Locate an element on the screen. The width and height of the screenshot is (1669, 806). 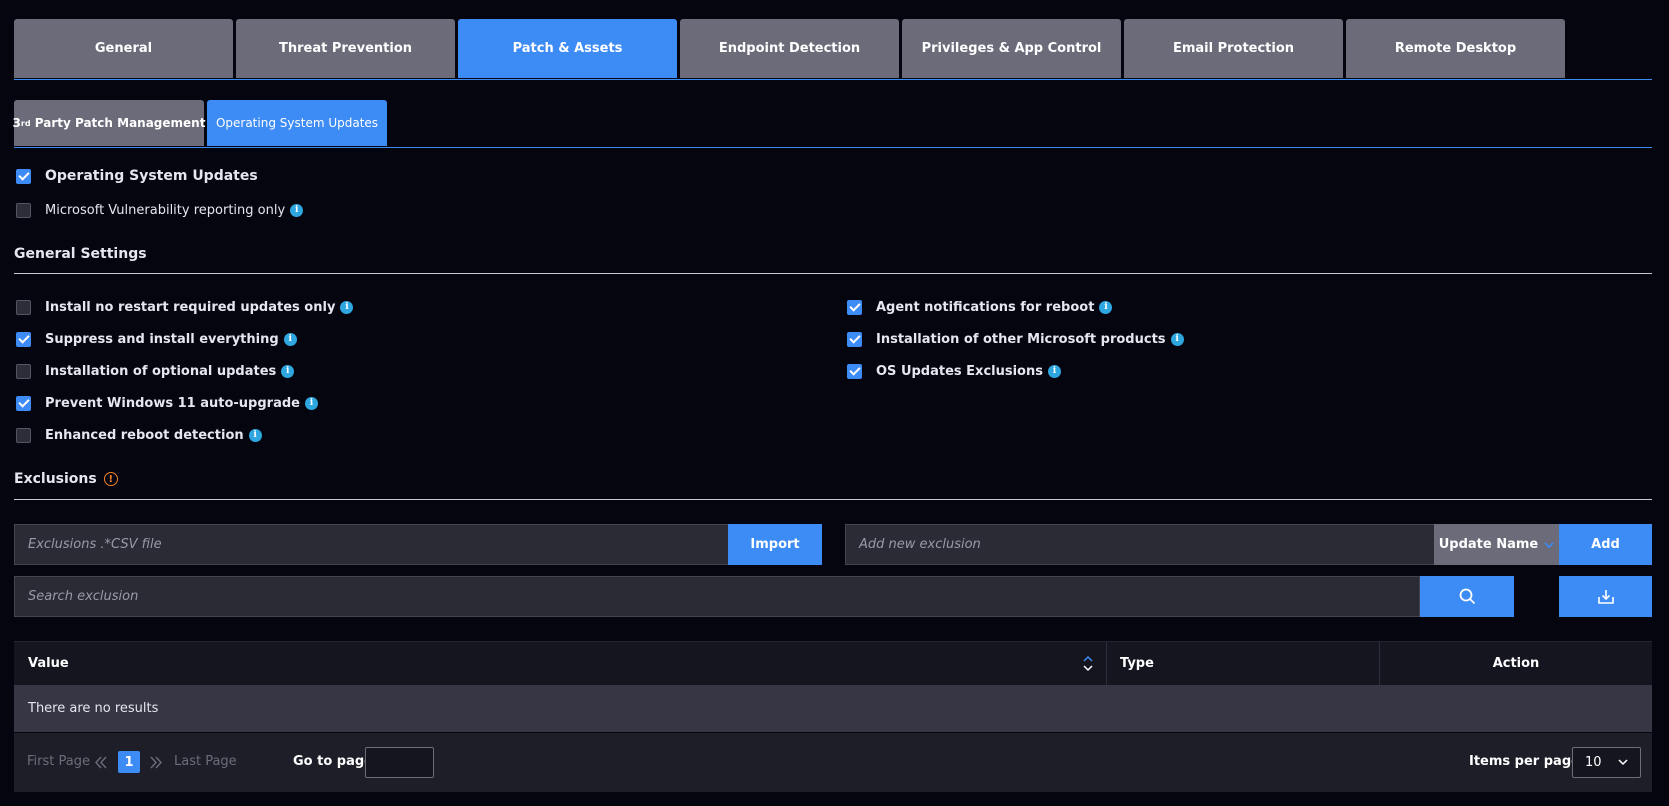
setting-agent-notifications: Agent notifications for reboot i is located at coordinates (980, 307).